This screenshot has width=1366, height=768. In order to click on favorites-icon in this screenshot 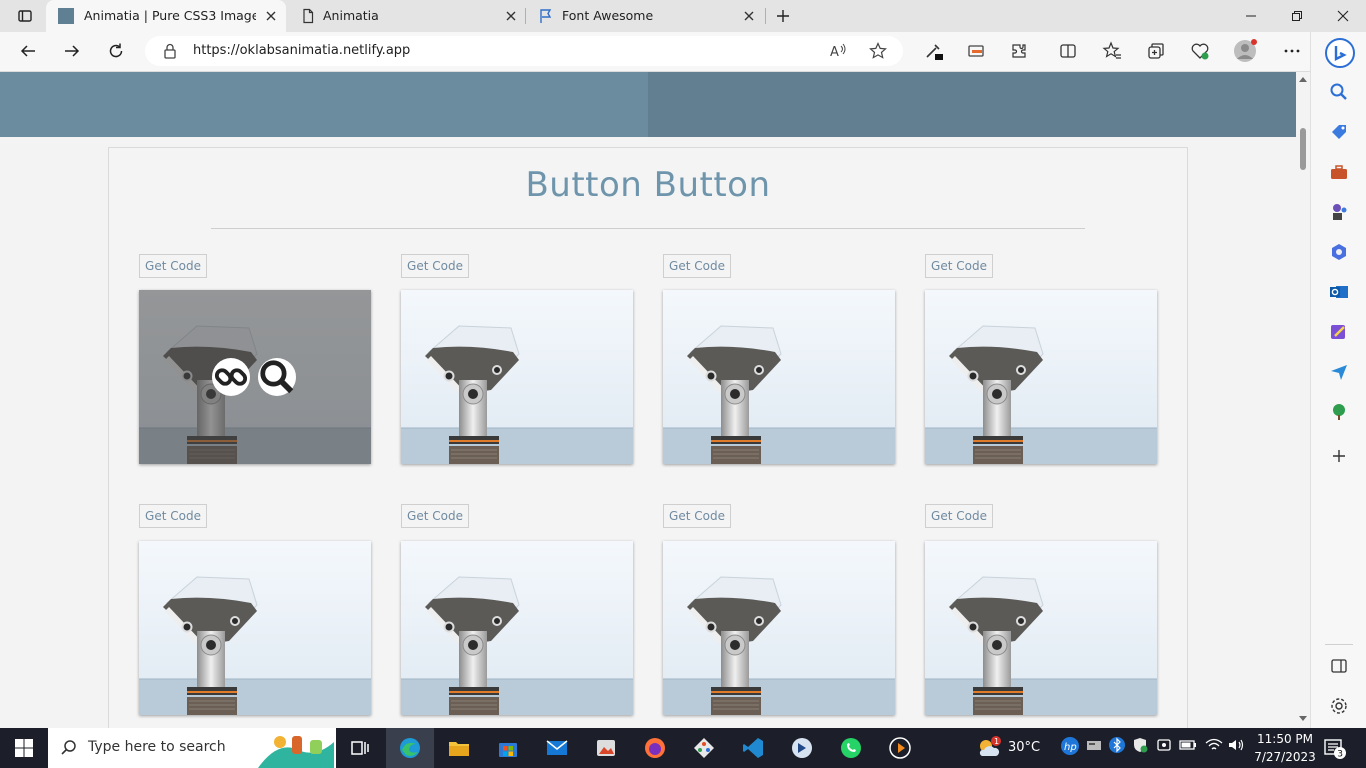, I will do `click(1112, 51)`.